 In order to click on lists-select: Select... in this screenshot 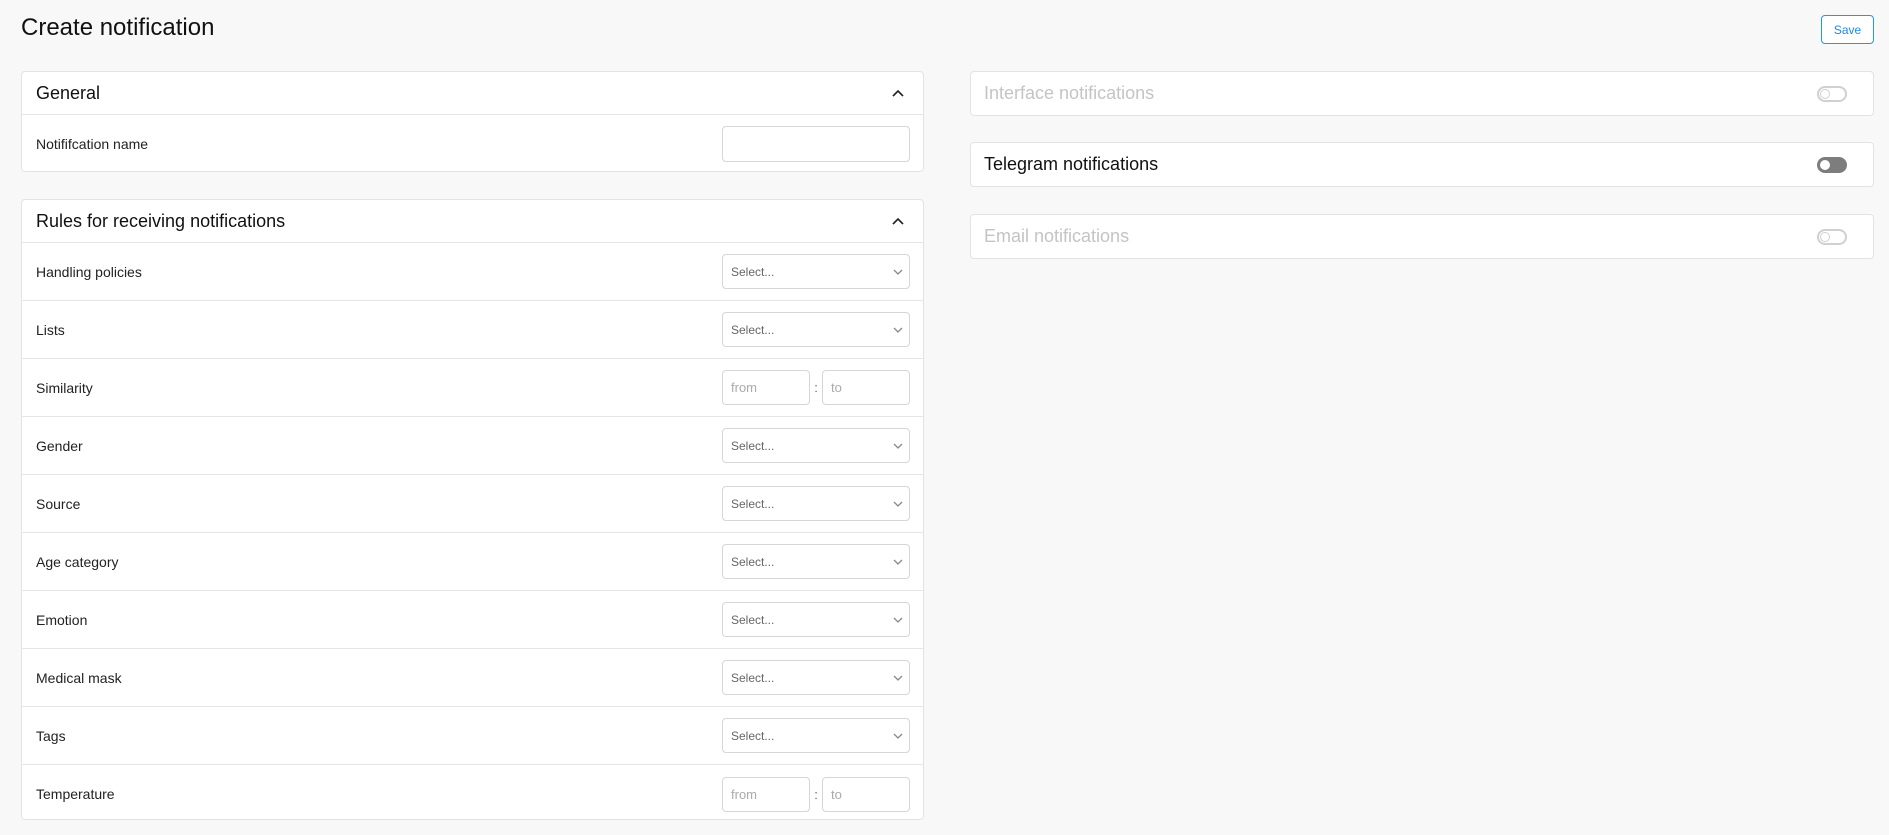, I will do `click(816, 329)`.